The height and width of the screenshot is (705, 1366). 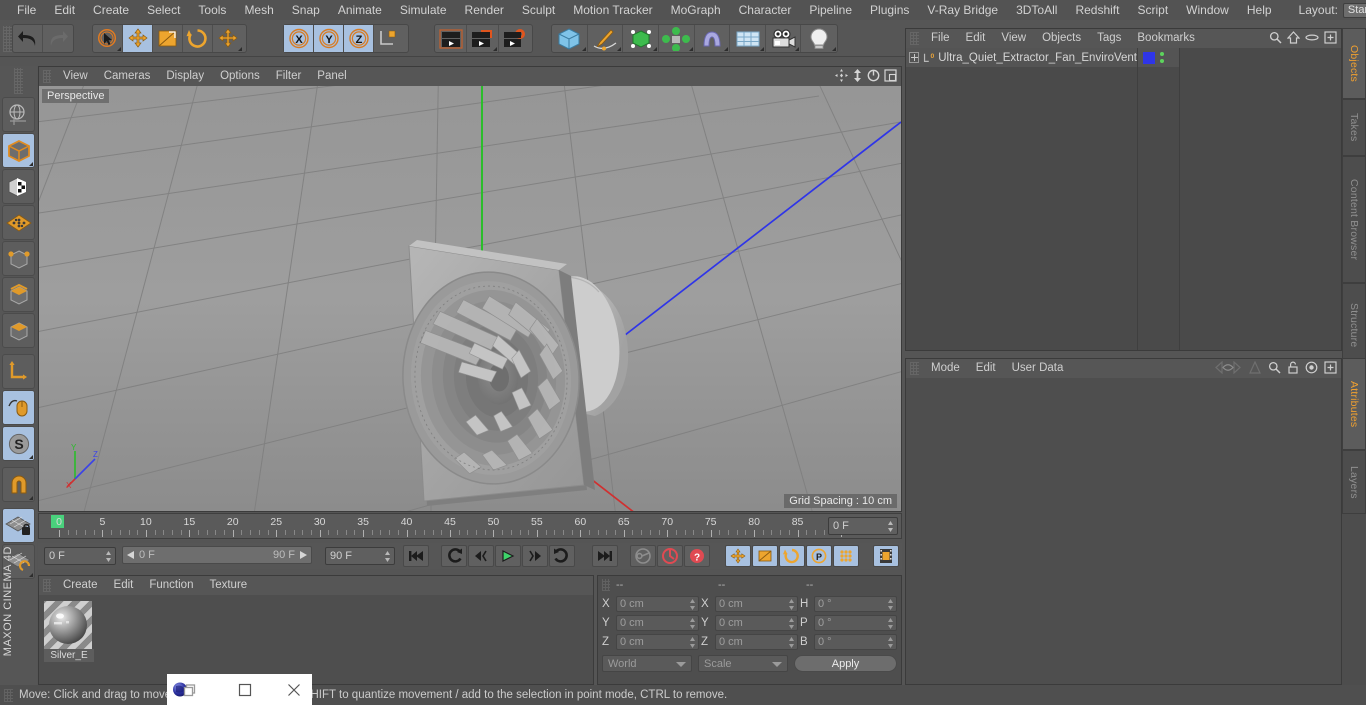 What do you see at coordinates (612, 10) in the screenshot?
I see `menu-item-motion-tracker: Motion Tracker` at bounding box center [612, 10].